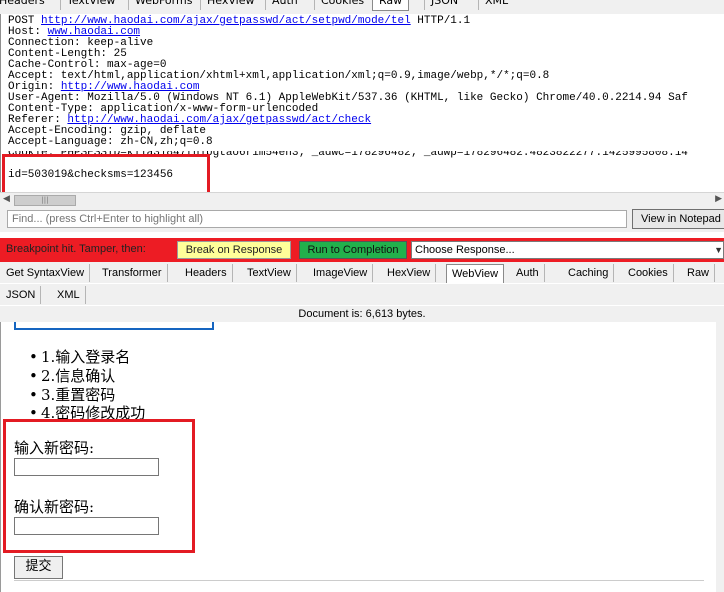  Describe the element at coordinates (99, 486) in the screenshot. I see `password-highlight-box` at that location.